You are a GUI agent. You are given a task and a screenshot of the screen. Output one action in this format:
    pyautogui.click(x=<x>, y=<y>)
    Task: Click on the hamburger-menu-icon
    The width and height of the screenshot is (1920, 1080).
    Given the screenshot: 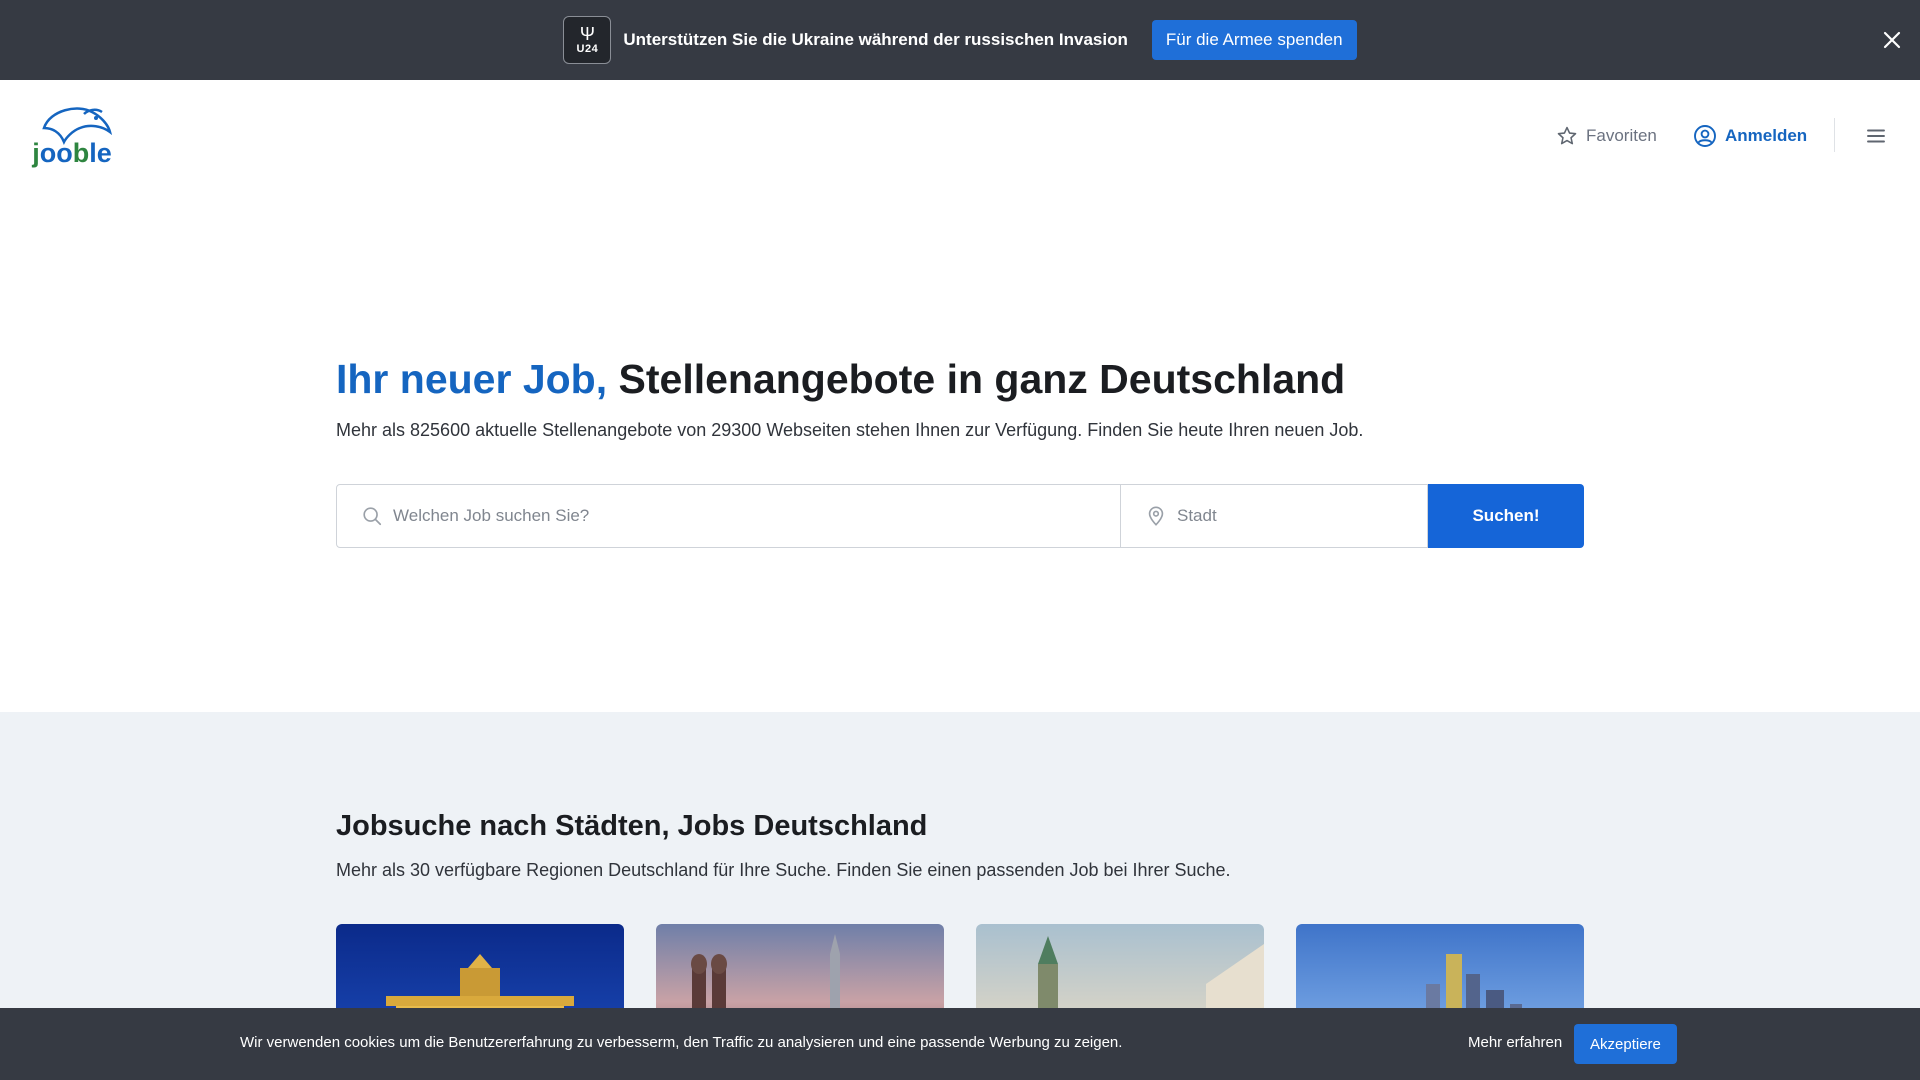 What is the action you would take?
    pyautogui.click(x=1876, y=136)
    